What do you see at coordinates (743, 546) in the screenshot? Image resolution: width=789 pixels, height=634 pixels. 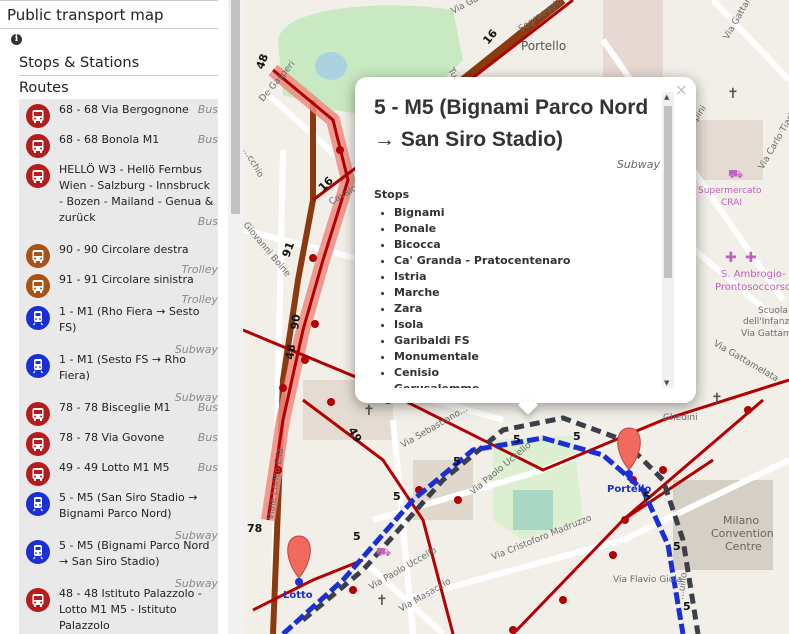 I see `place-label: Centre` at bounding box center [743, 546].